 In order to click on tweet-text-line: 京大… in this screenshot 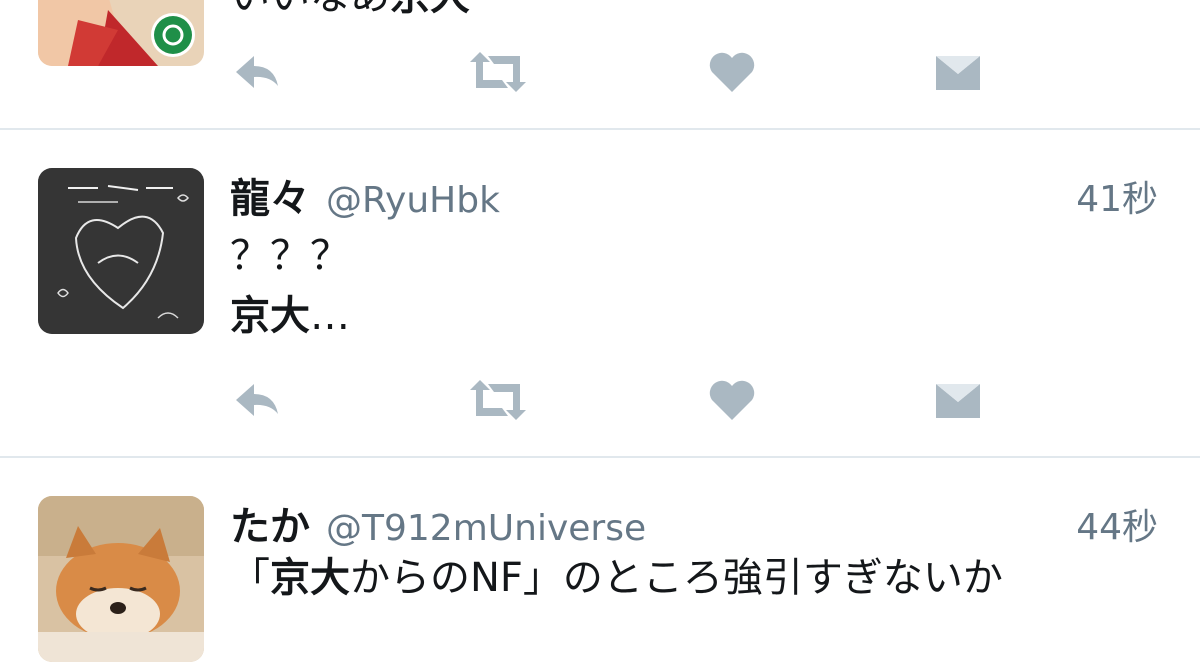, I will do `click(290, 316)`.